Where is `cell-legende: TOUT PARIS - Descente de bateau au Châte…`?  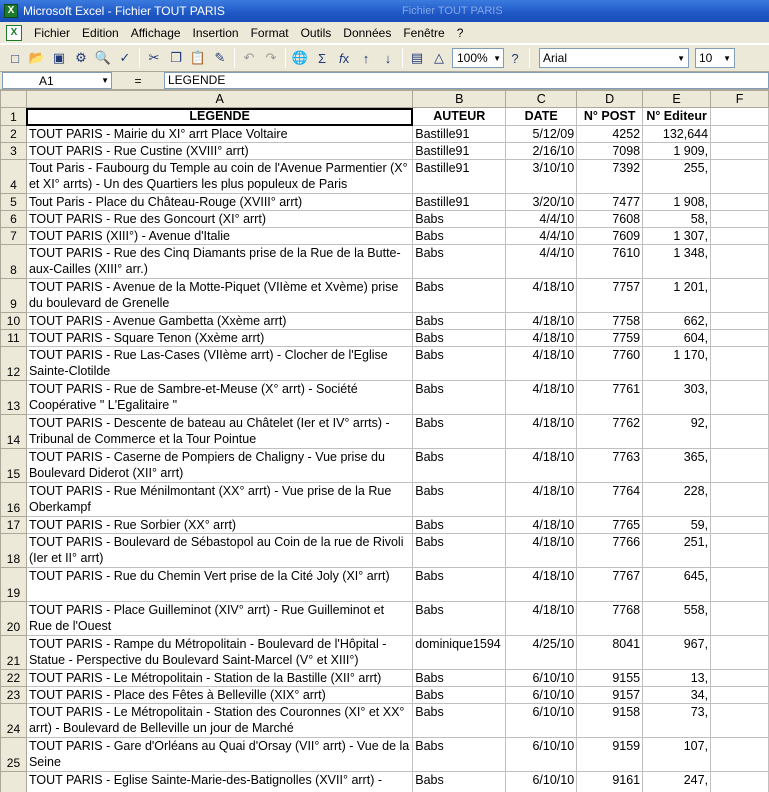 cell-legende: TOUT PARIS - Descente de bateau au Châte… is located at coordinates (219, 431).